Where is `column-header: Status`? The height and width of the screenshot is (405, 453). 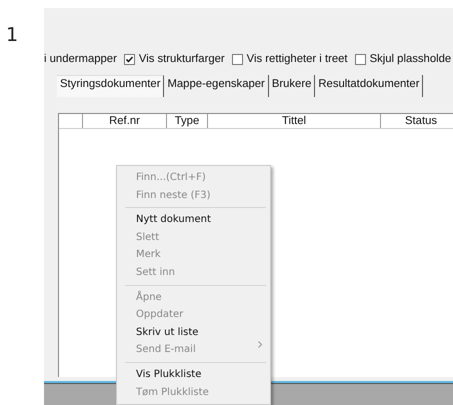 column-header: Status is located at coordinates (417, 121).